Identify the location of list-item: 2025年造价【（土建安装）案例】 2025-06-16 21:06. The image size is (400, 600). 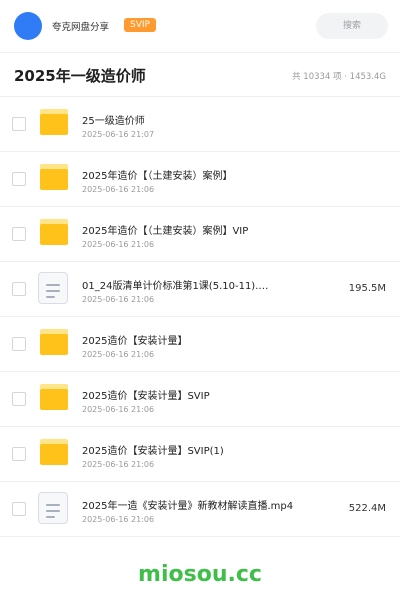
(200, 179).